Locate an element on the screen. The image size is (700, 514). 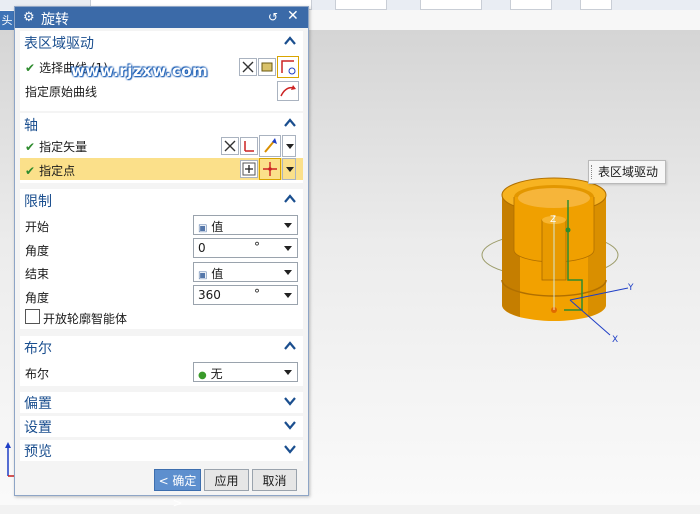
section-header-limits: 限制 is located at coordinates (161, 200).